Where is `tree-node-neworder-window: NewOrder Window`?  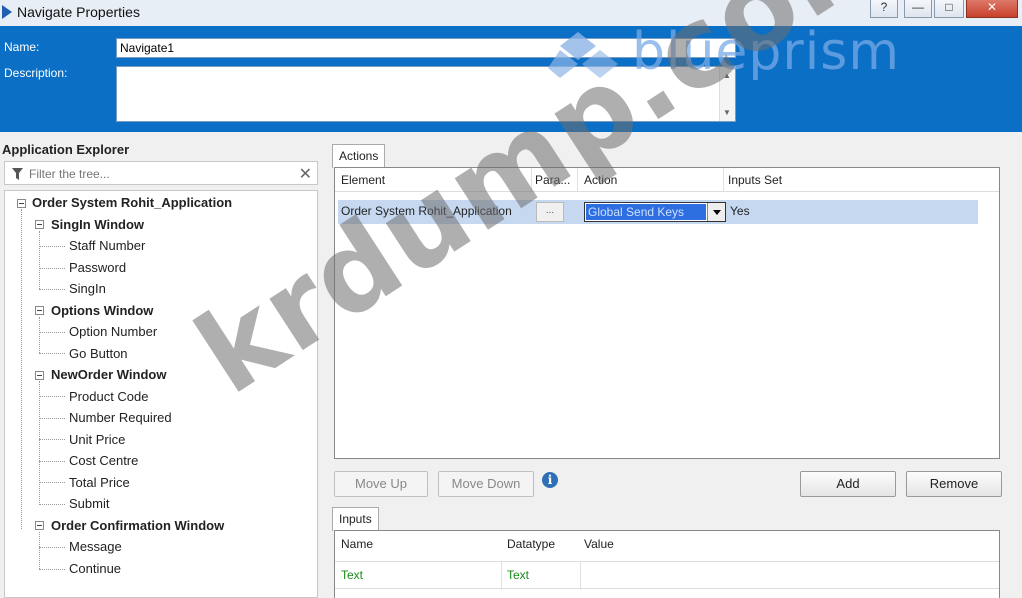
tree-node-neworder-window: NewOrder Window is located at coordinates (108, 374).